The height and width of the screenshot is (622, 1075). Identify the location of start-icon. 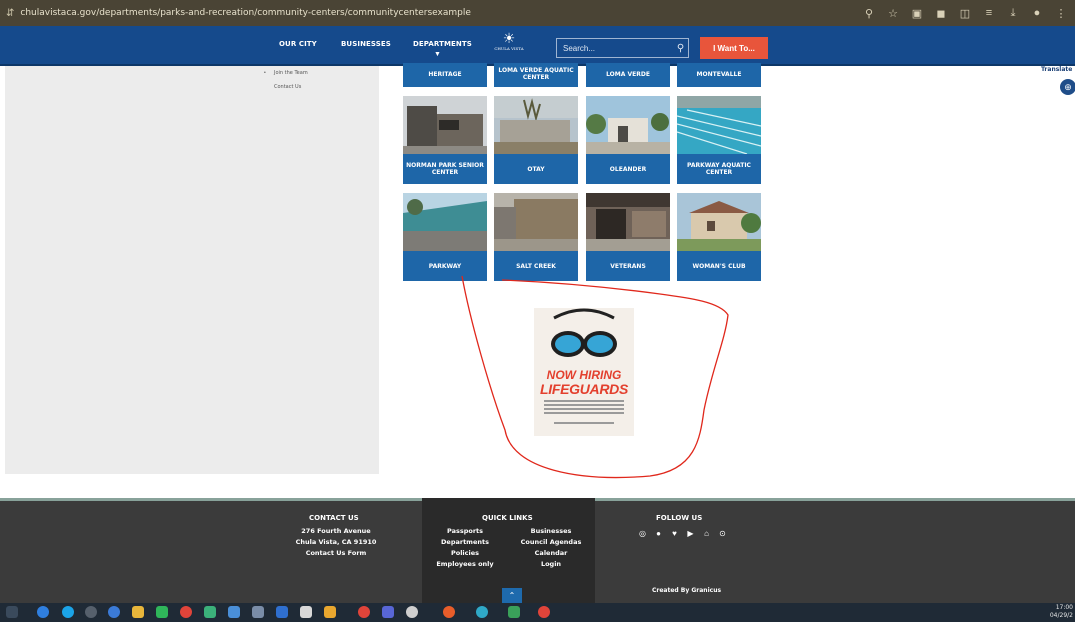
(12, 612).